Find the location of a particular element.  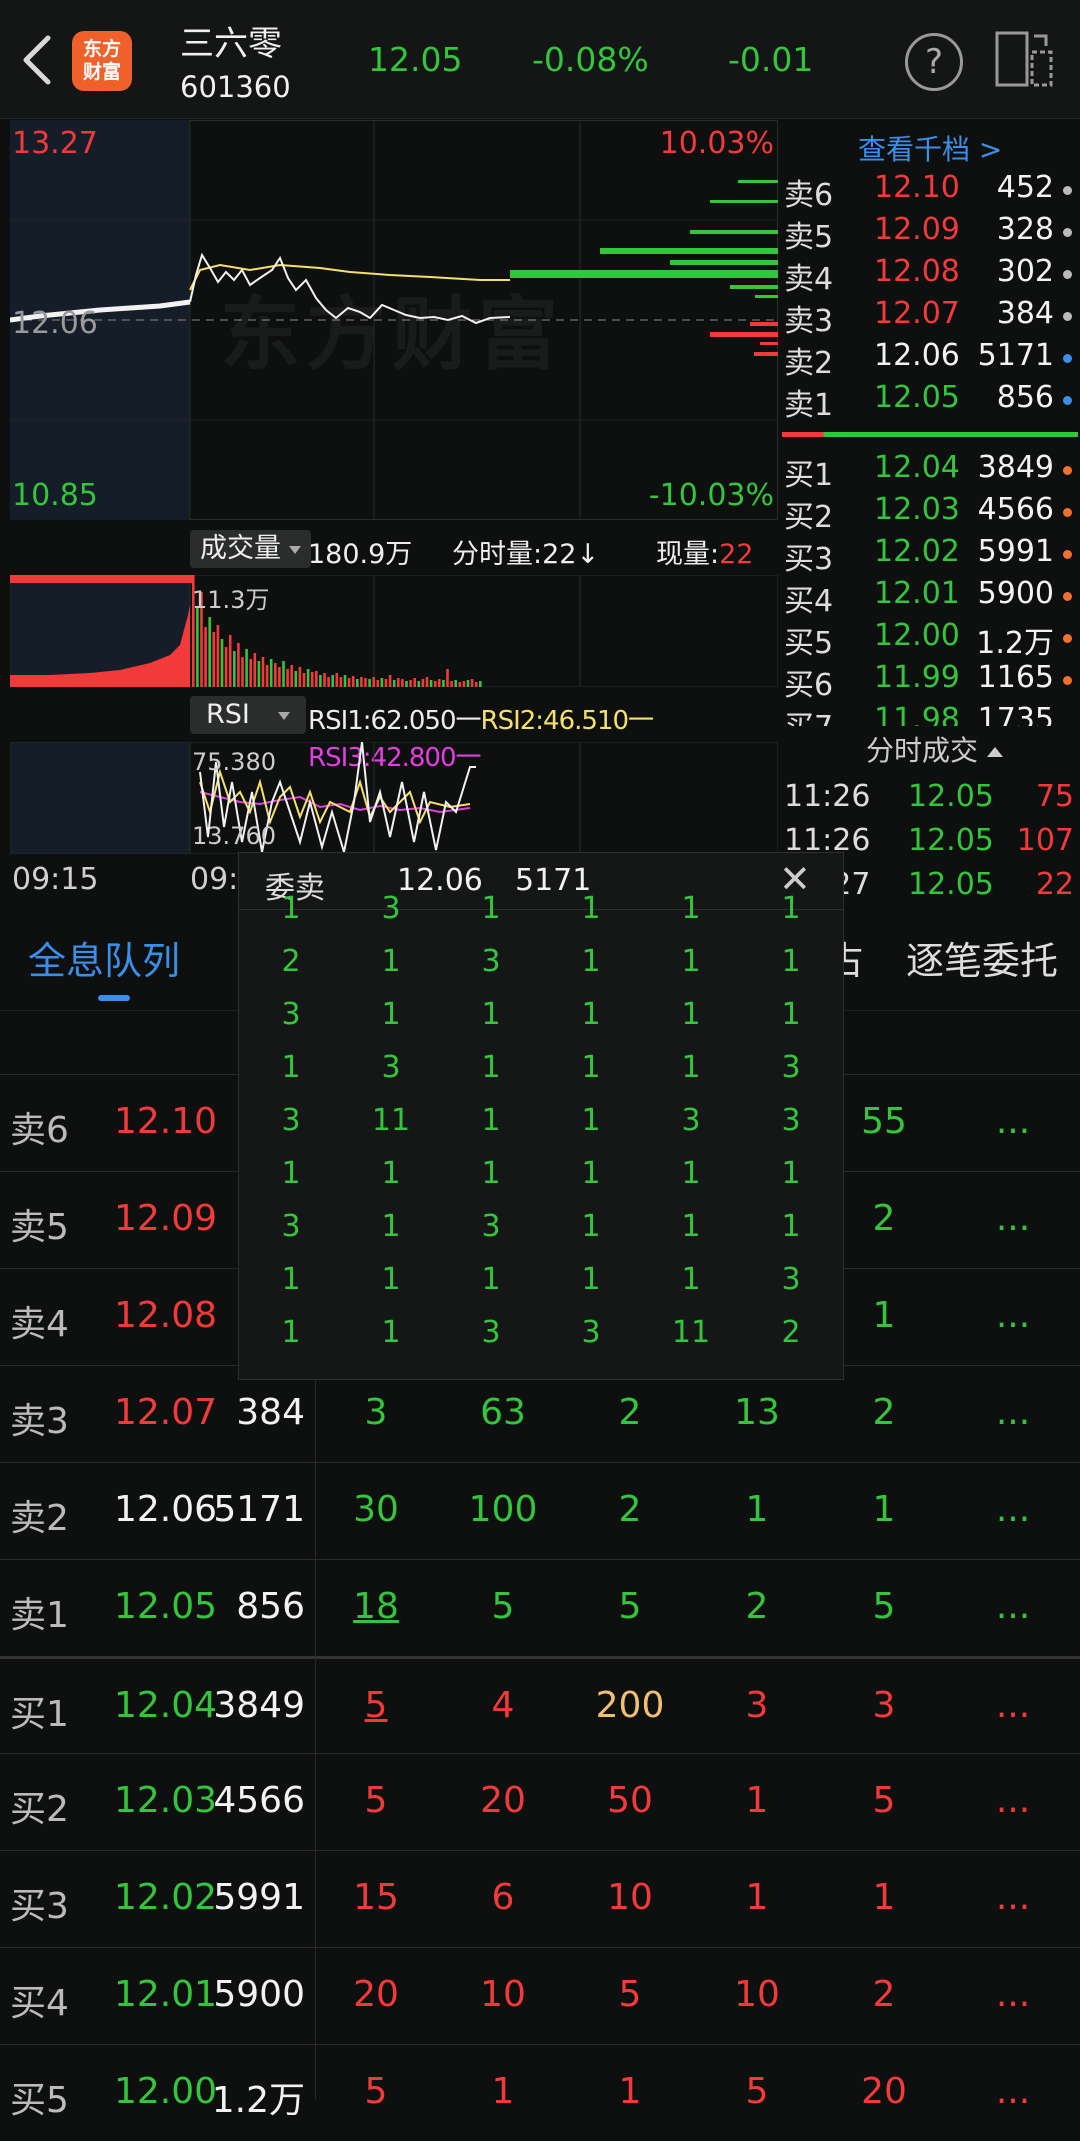

ask-row: 卖2 12.06 5171 is located at coordinates (930, 359).